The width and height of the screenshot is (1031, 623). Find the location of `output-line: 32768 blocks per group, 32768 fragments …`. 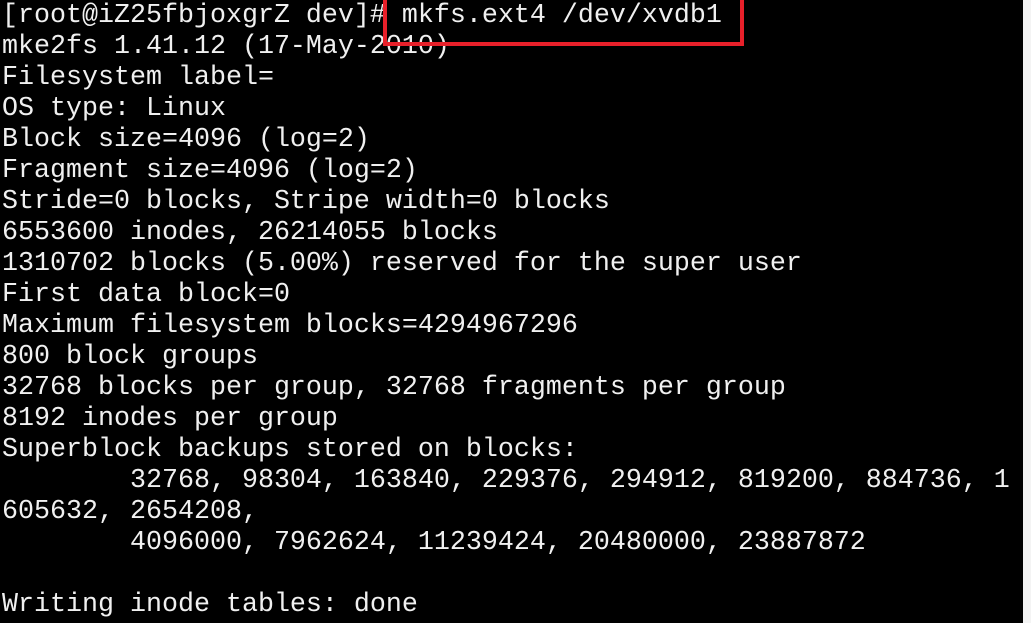

output-line: 32768 blocks per group, 32768 fragments … is located at coordinates (394, 388).